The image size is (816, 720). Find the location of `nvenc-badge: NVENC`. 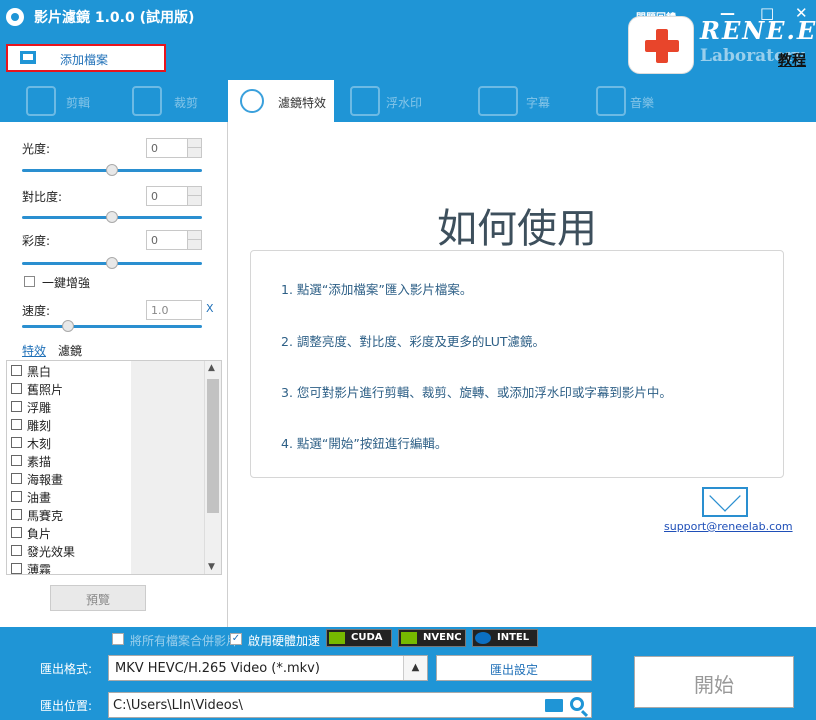

nvenc-badge: NVENC is located at coordinates (432, 638).